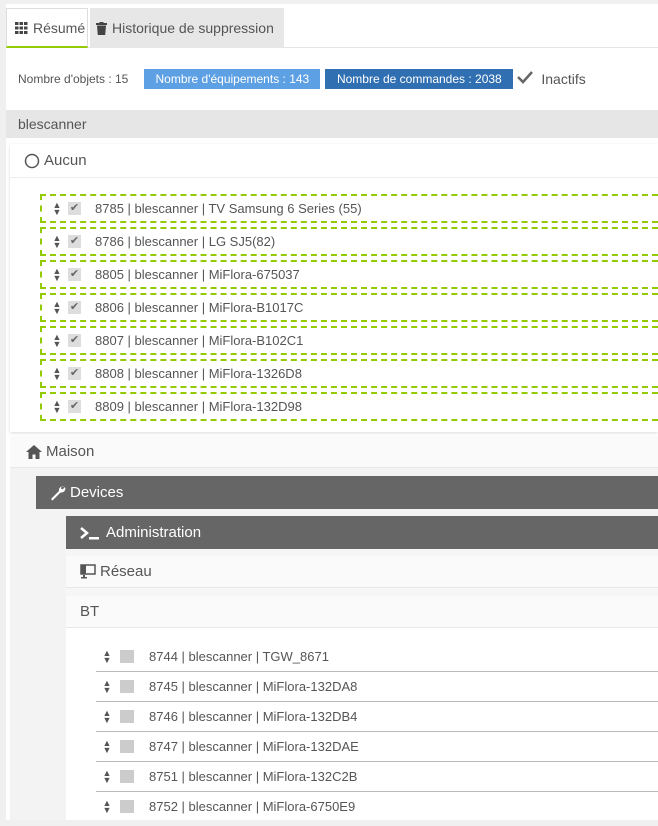 The height and width of the screenshot is (826, 658). I want to click on list-item: ▲ ▼ 8751 | blescanner | MiFlora-132C2B, so click(377, 777).